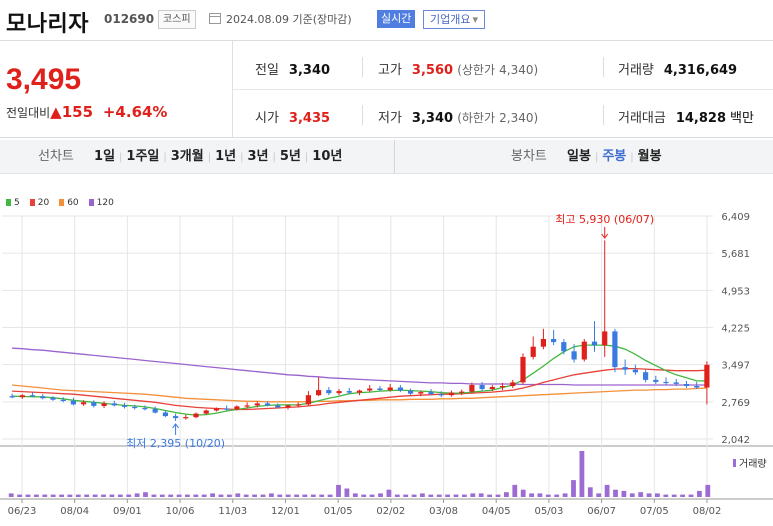  I want to click on high-label: 고가, so click(390, 70).